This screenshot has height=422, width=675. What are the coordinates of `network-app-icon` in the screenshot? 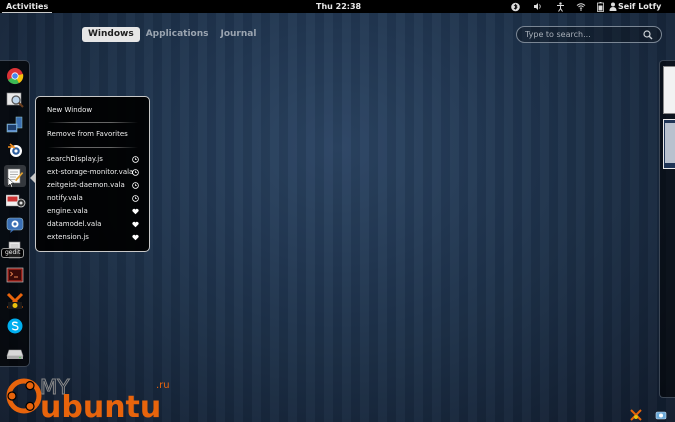 It's located at (14, 124).